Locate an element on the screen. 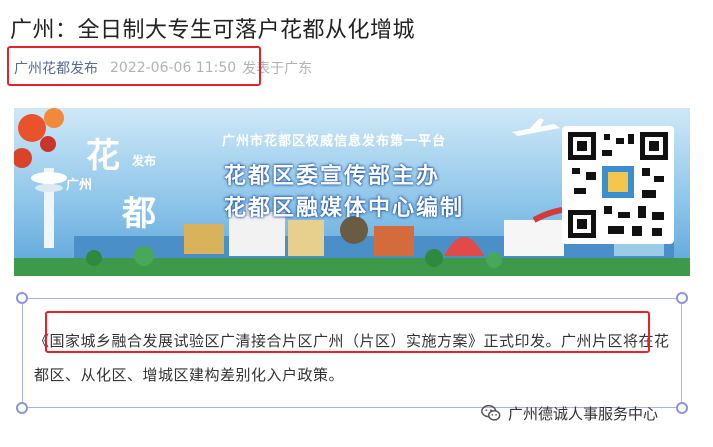 The width and height of the screenshot is (713, 447). highlight-box-author is located at coordinates (134, 66).